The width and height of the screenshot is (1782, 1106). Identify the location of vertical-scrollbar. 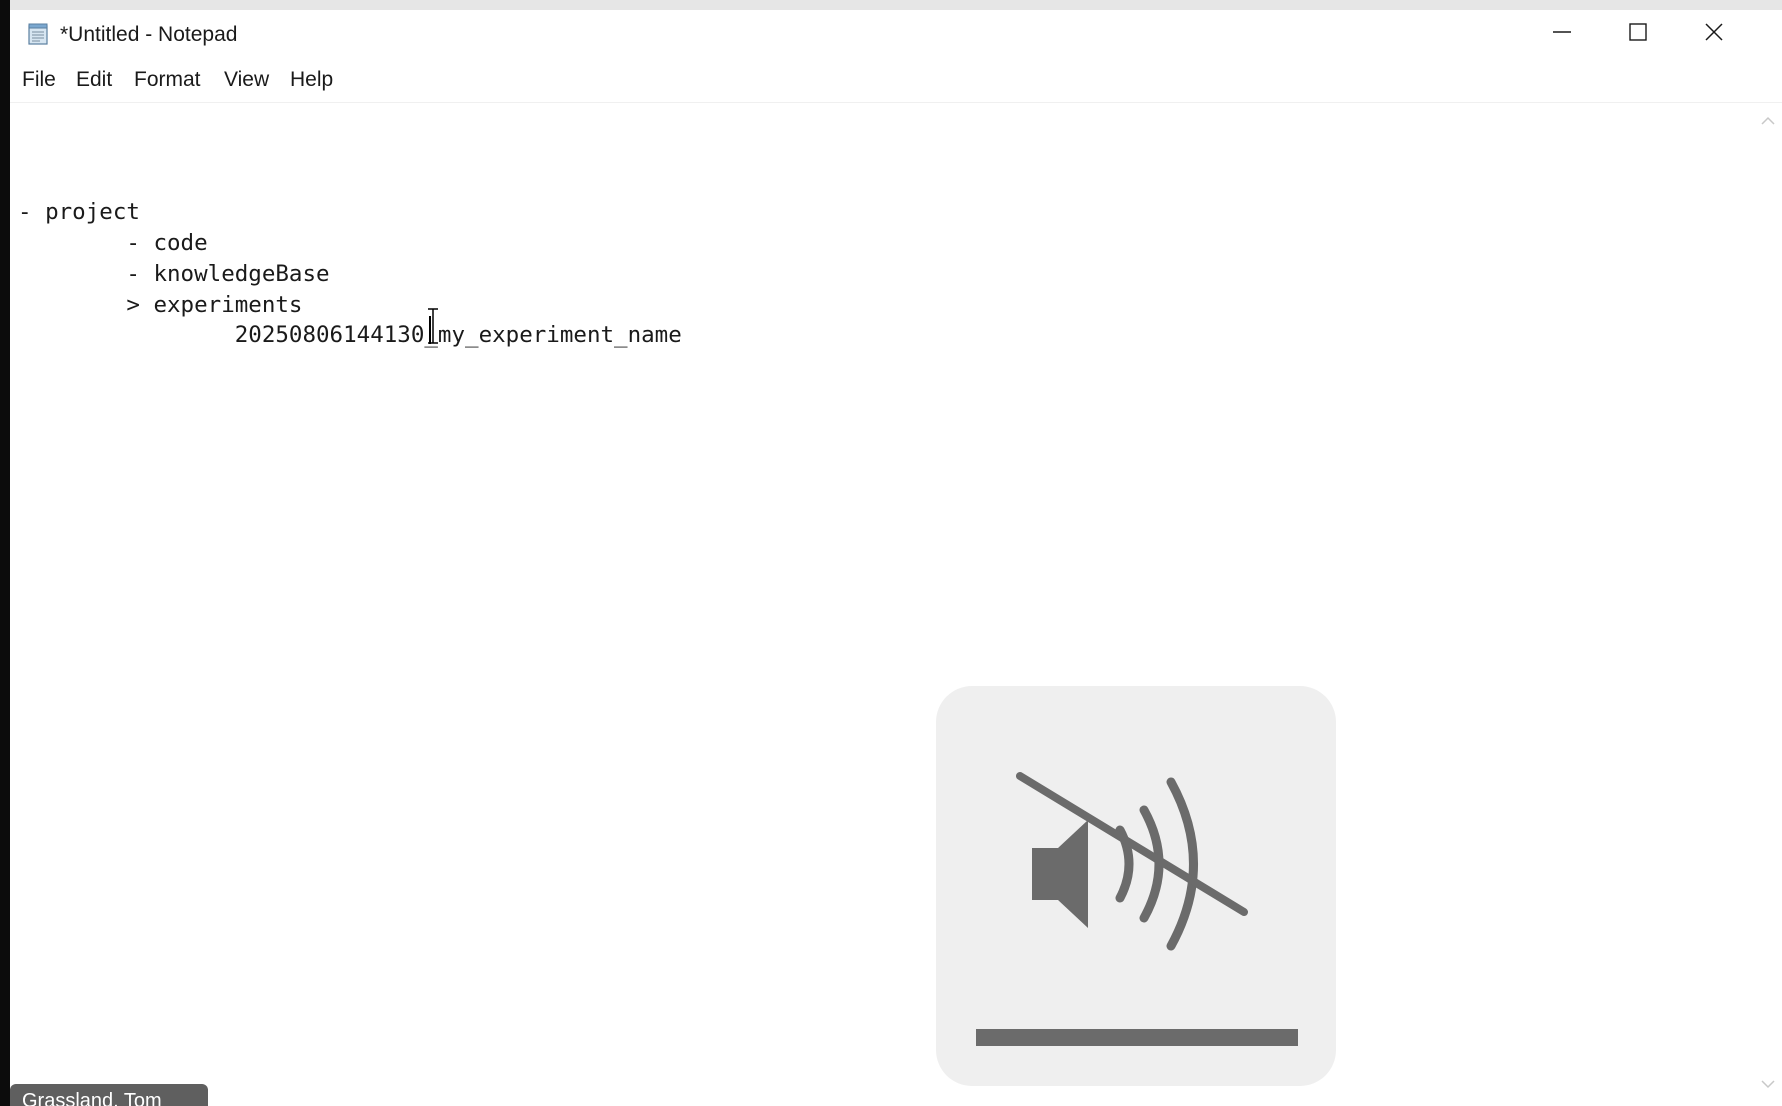
(1767, 604).